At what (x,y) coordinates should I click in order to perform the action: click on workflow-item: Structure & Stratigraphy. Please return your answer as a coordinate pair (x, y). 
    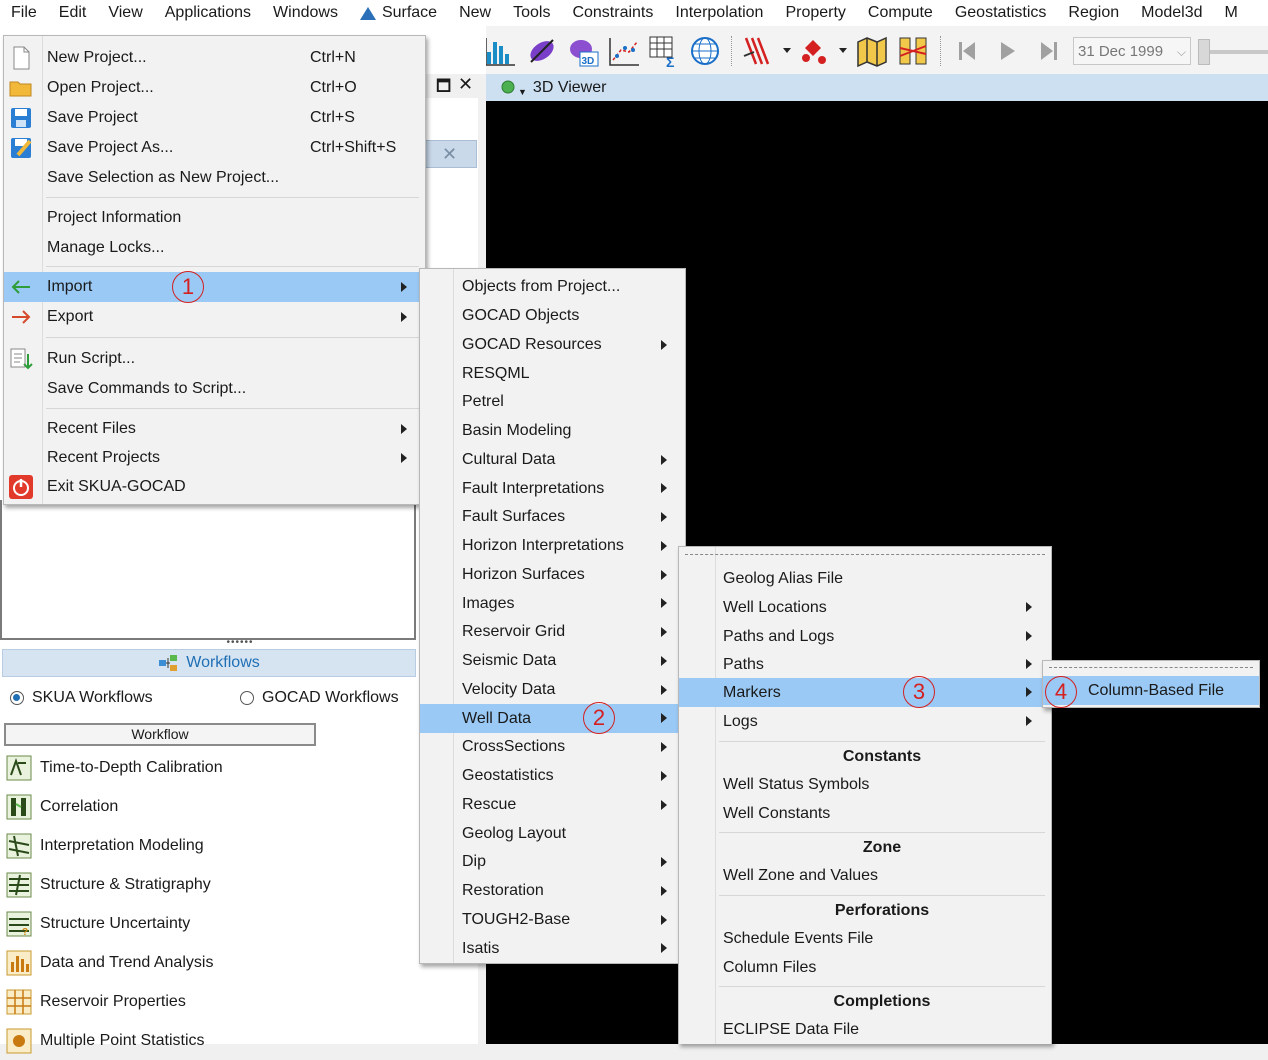
    Looking at the image, I should click on (108, 885).